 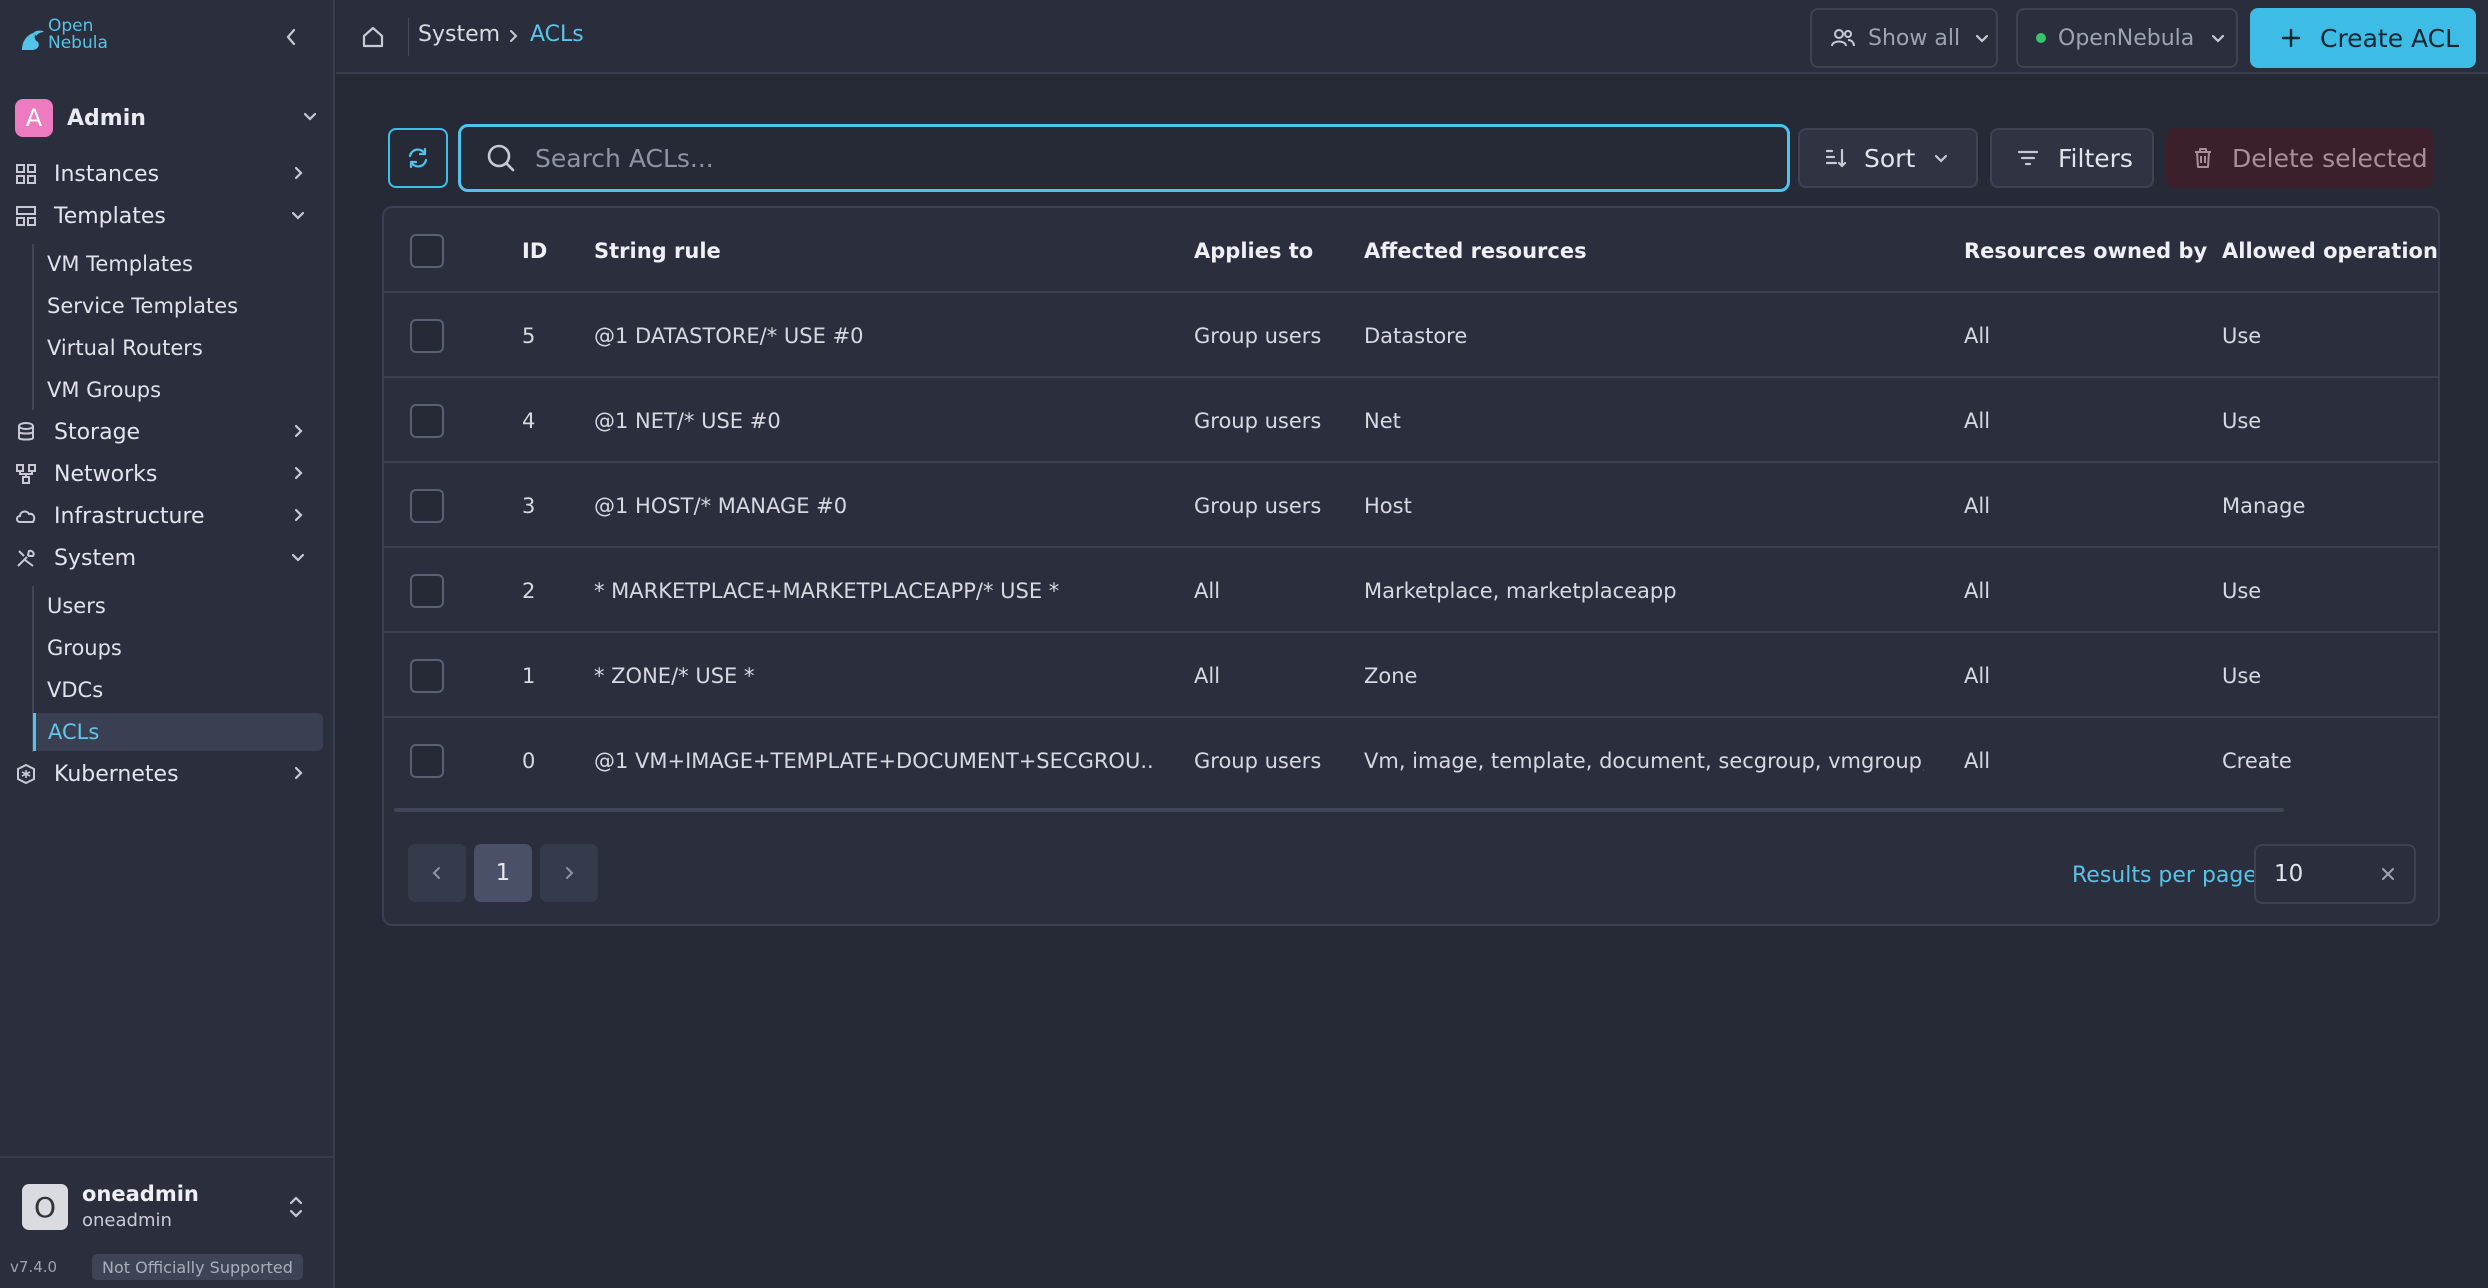 What do you see at coordinates (1644, 250) in the screenshot?
I see `column-header-affected-resources: Affected resources` at bounding box center [1644, 250].